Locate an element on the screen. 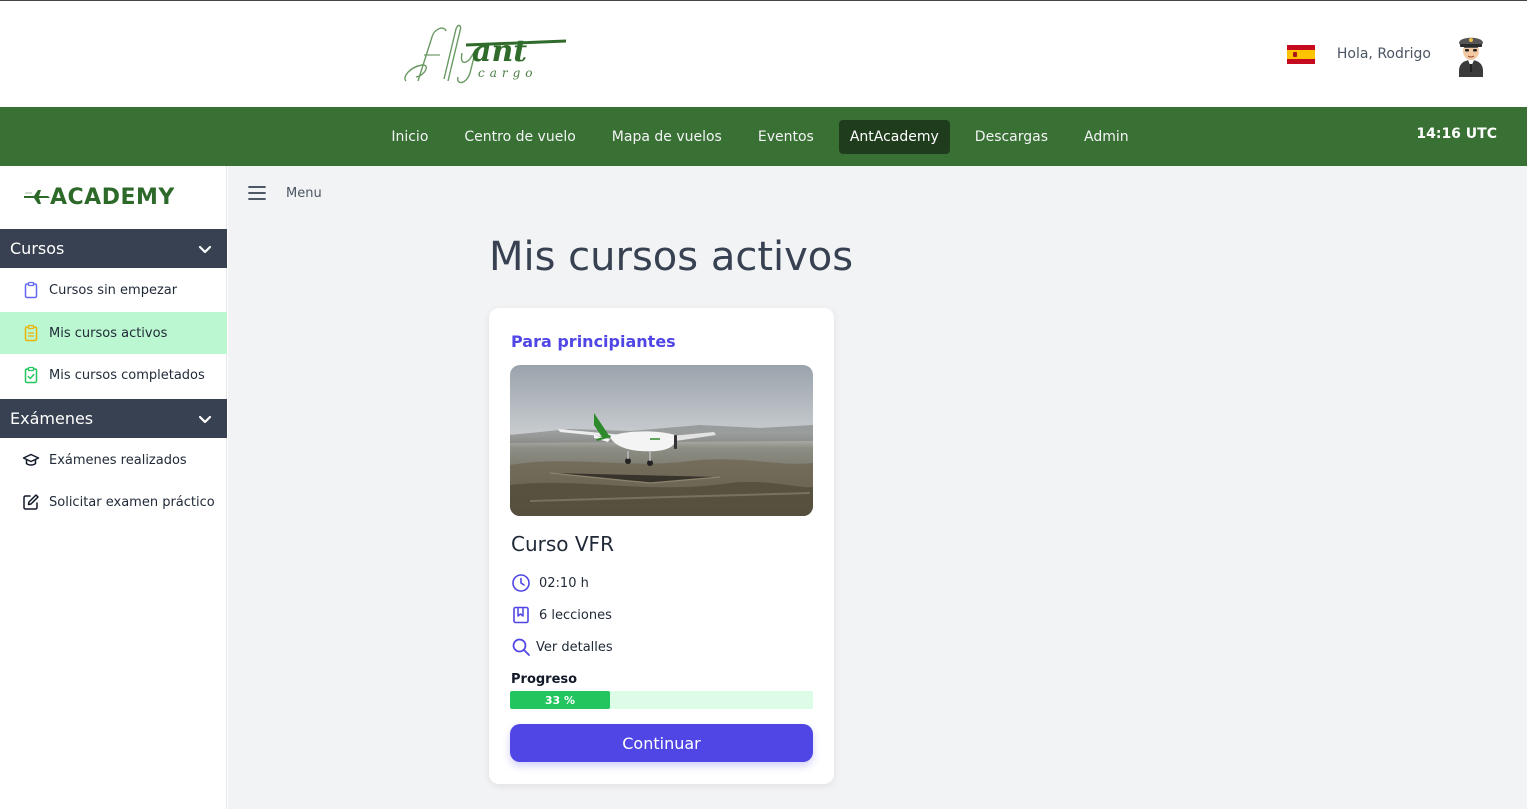  progress-fill: 33 % is located at coordinates (560, 700).